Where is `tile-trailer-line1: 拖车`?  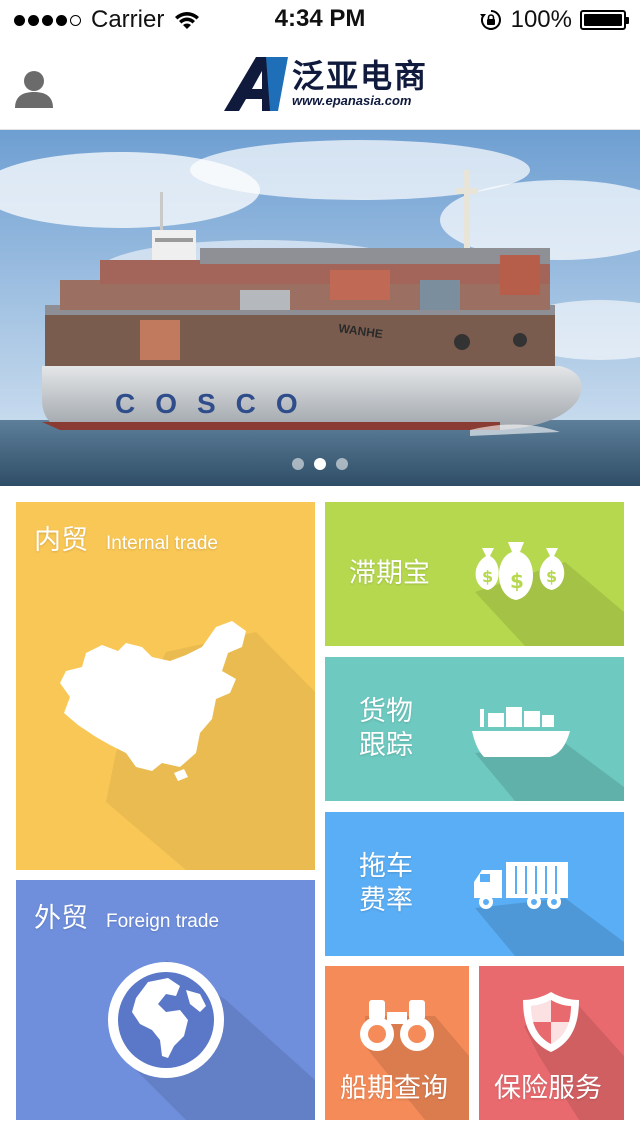 tile-trailer-line1: 拖车 is located at coordinates (386, 866).